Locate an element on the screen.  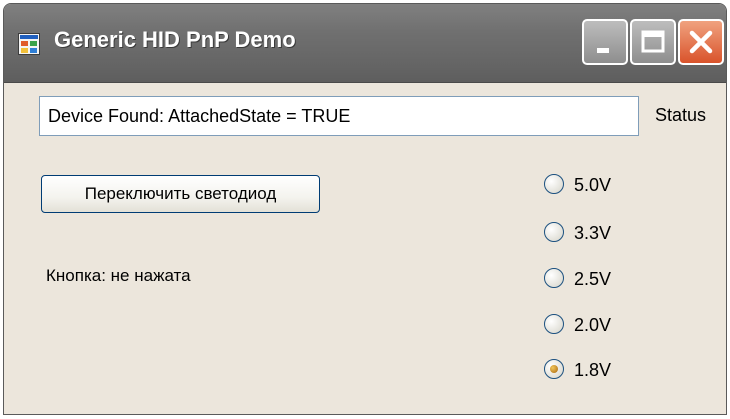
maximize-icon is located at coordinates (653, 41).